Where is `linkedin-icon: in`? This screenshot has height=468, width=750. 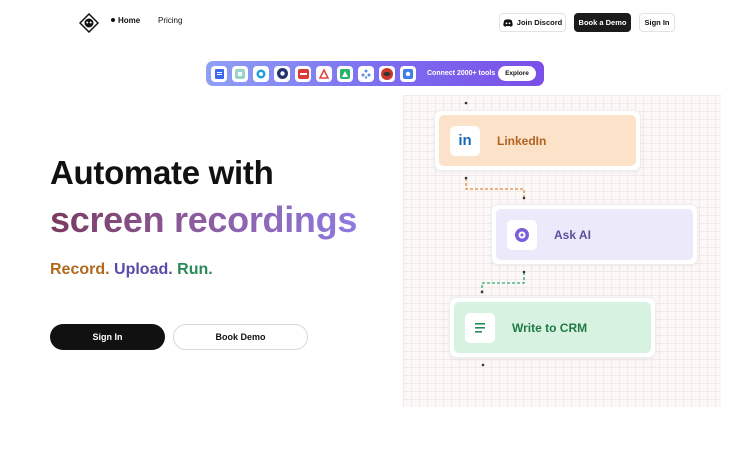 linkedin-icon: in is located at coordinates (465, 140).